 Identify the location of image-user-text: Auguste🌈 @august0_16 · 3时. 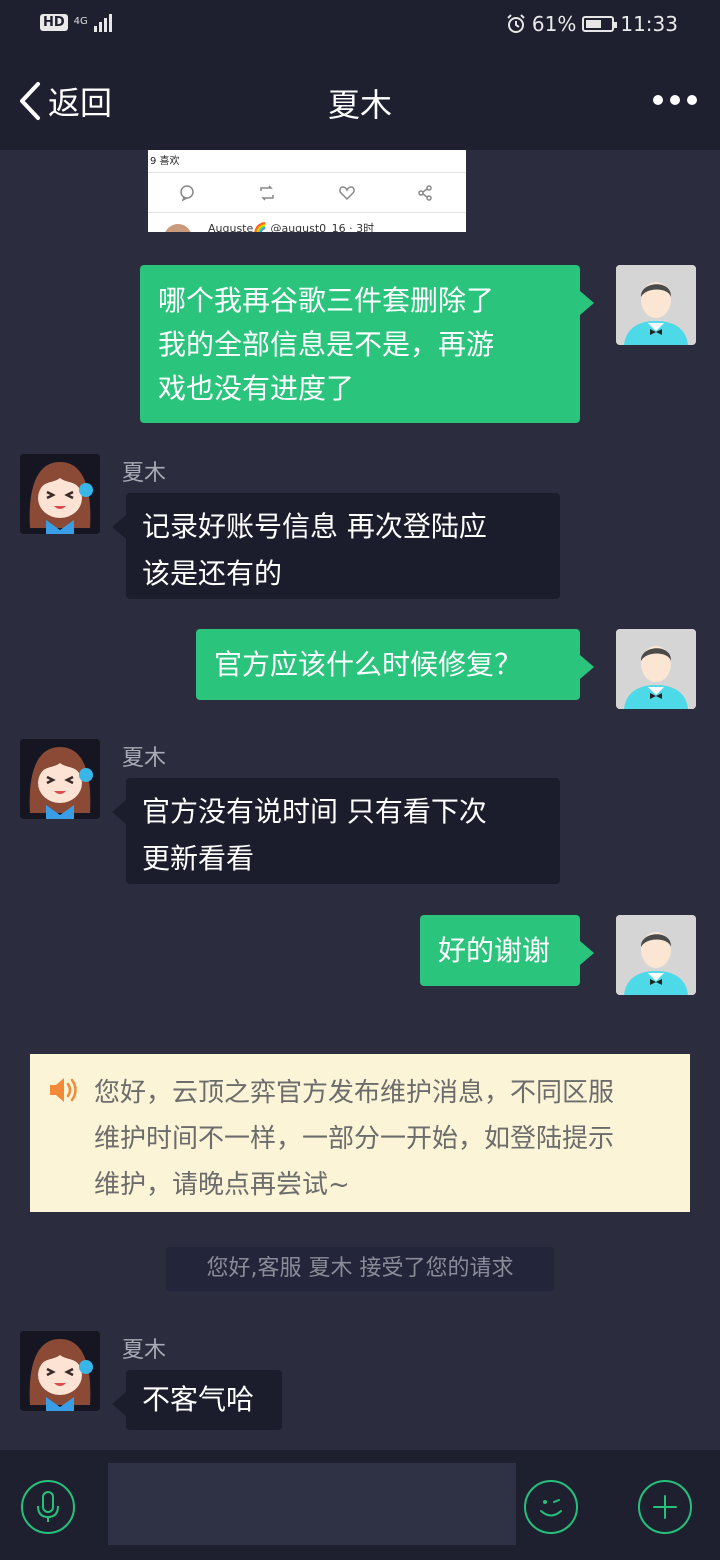
(291, 227).